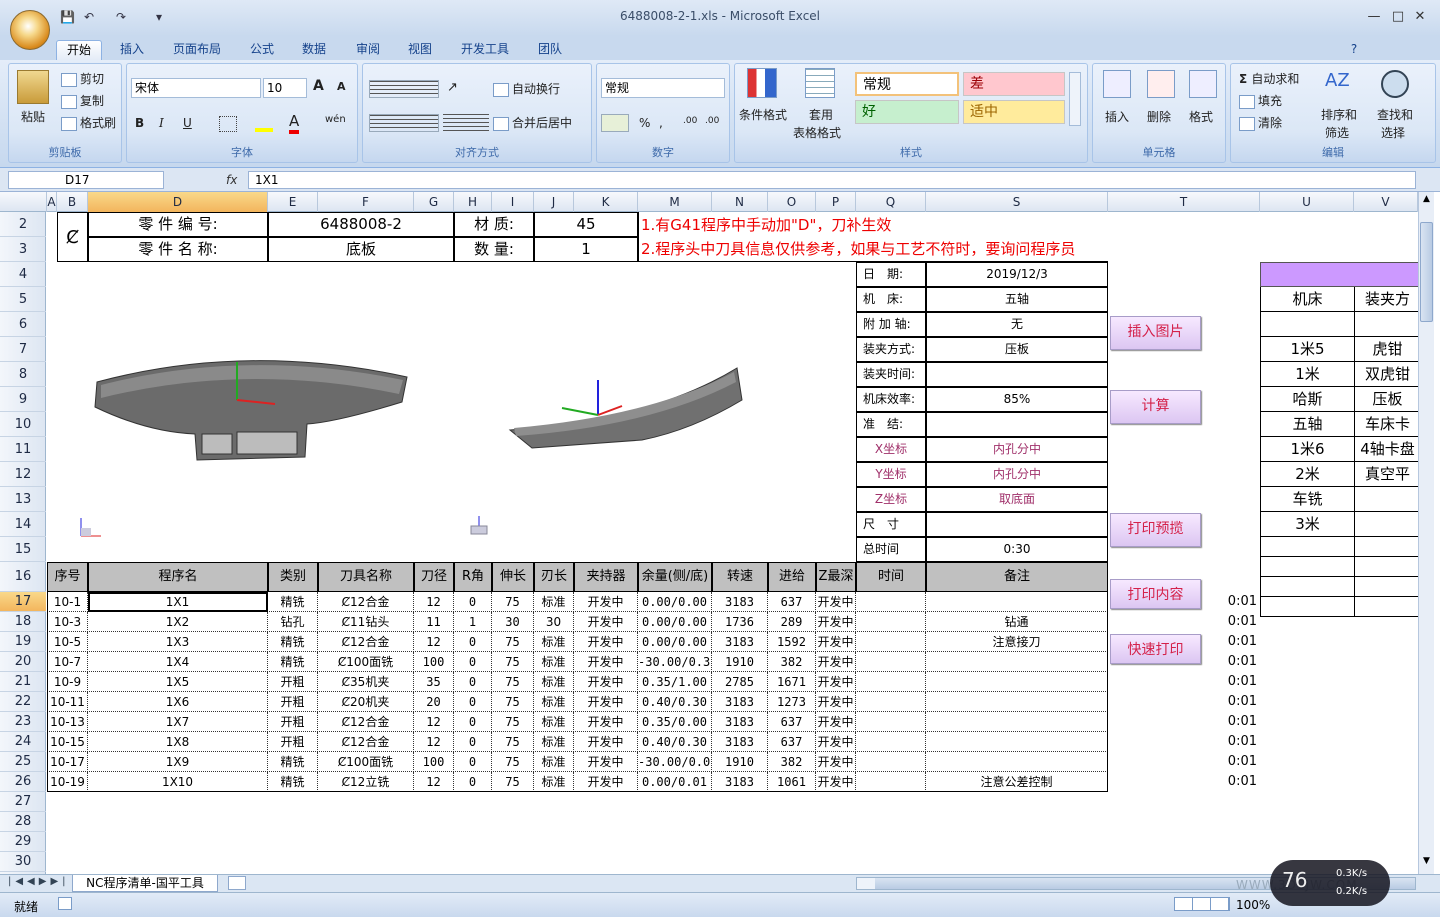 This screenshot has height=917, width=1440. What do you see at coordinates (178, 682) in the screenshot?
I see `table-cell: 1X5` at bounding box center [178, 682].